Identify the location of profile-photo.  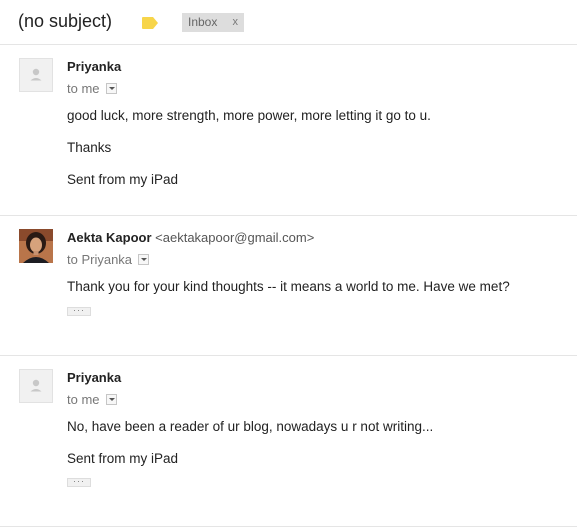
(36, 246).